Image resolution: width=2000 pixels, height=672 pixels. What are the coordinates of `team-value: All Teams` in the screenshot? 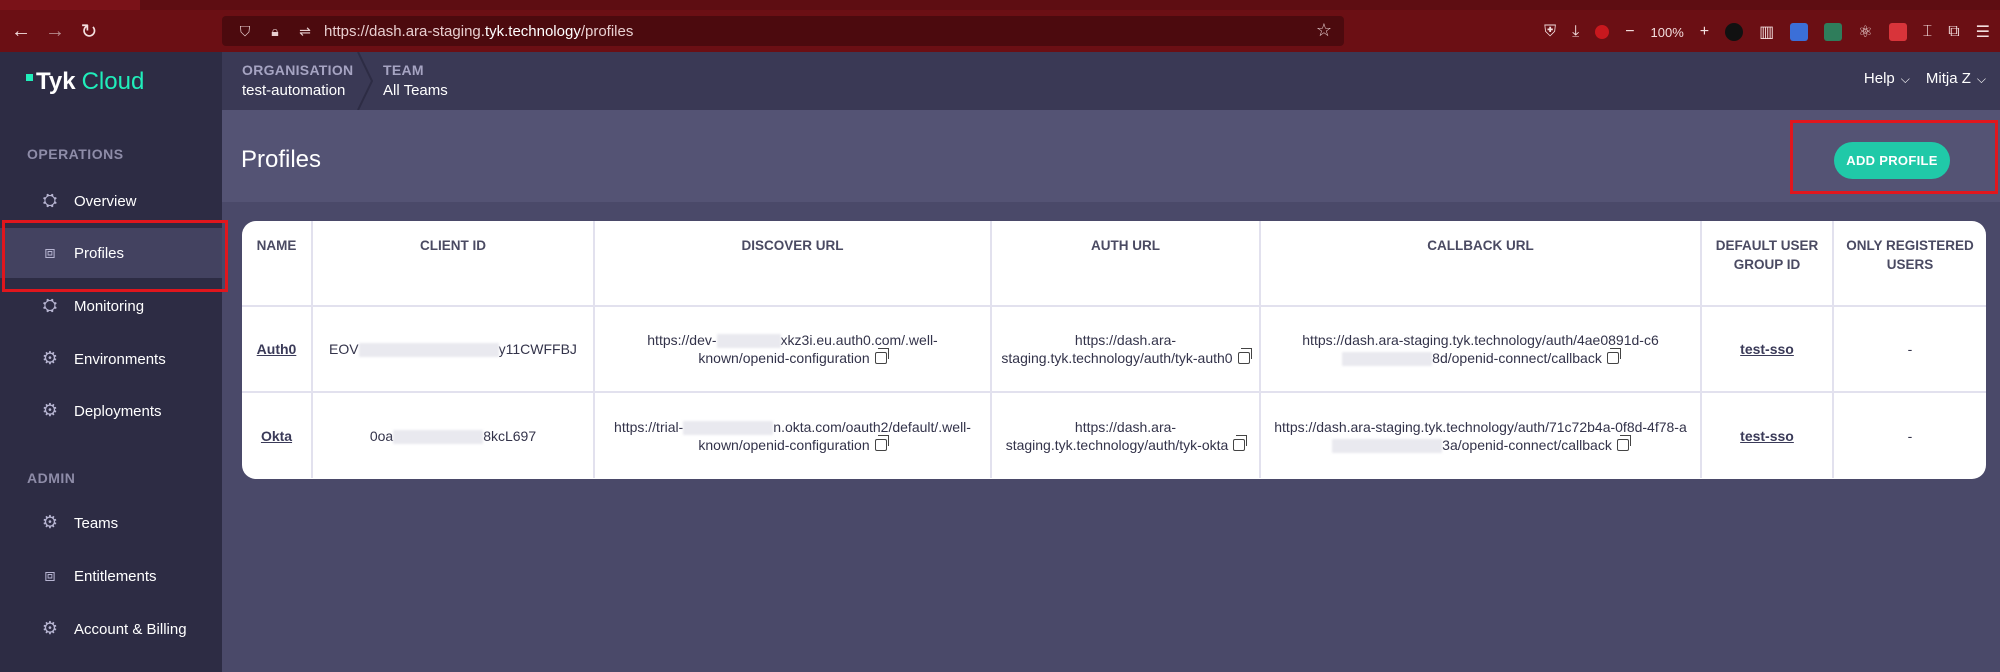 It's located at (415, 90).